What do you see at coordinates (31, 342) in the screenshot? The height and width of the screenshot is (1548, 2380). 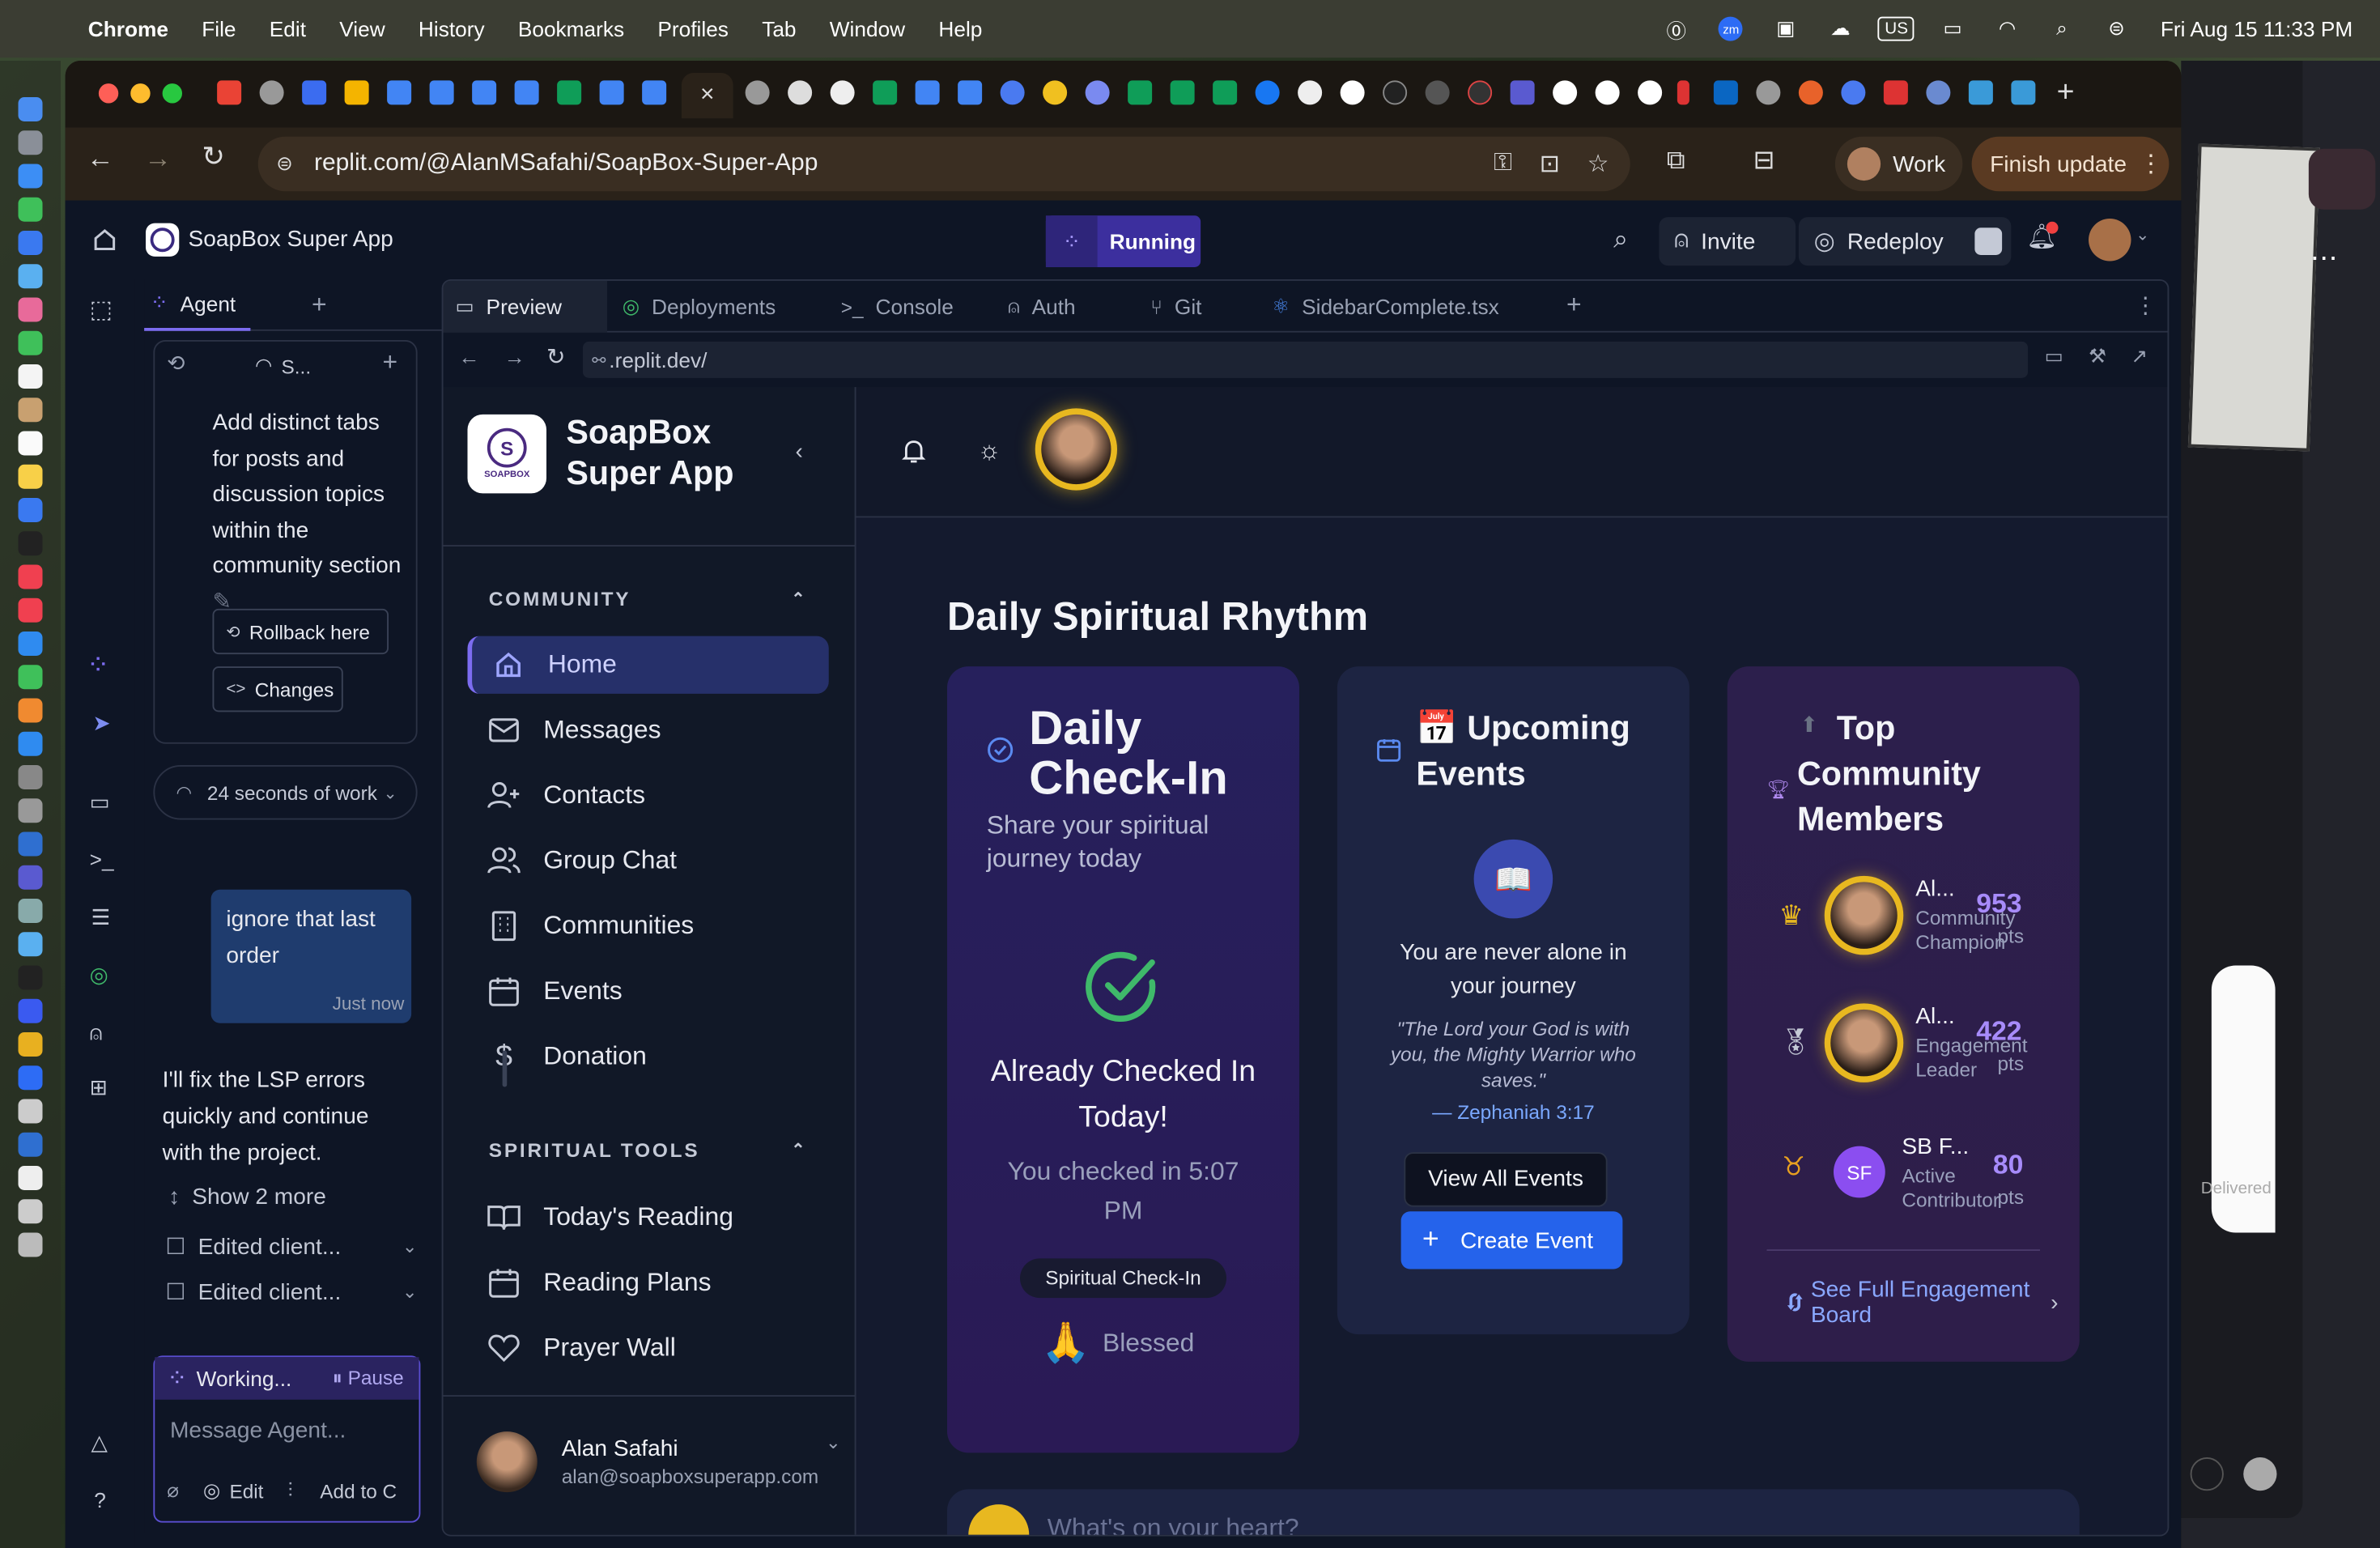 I see `facetime-icon` at bounding box center [31, 342].